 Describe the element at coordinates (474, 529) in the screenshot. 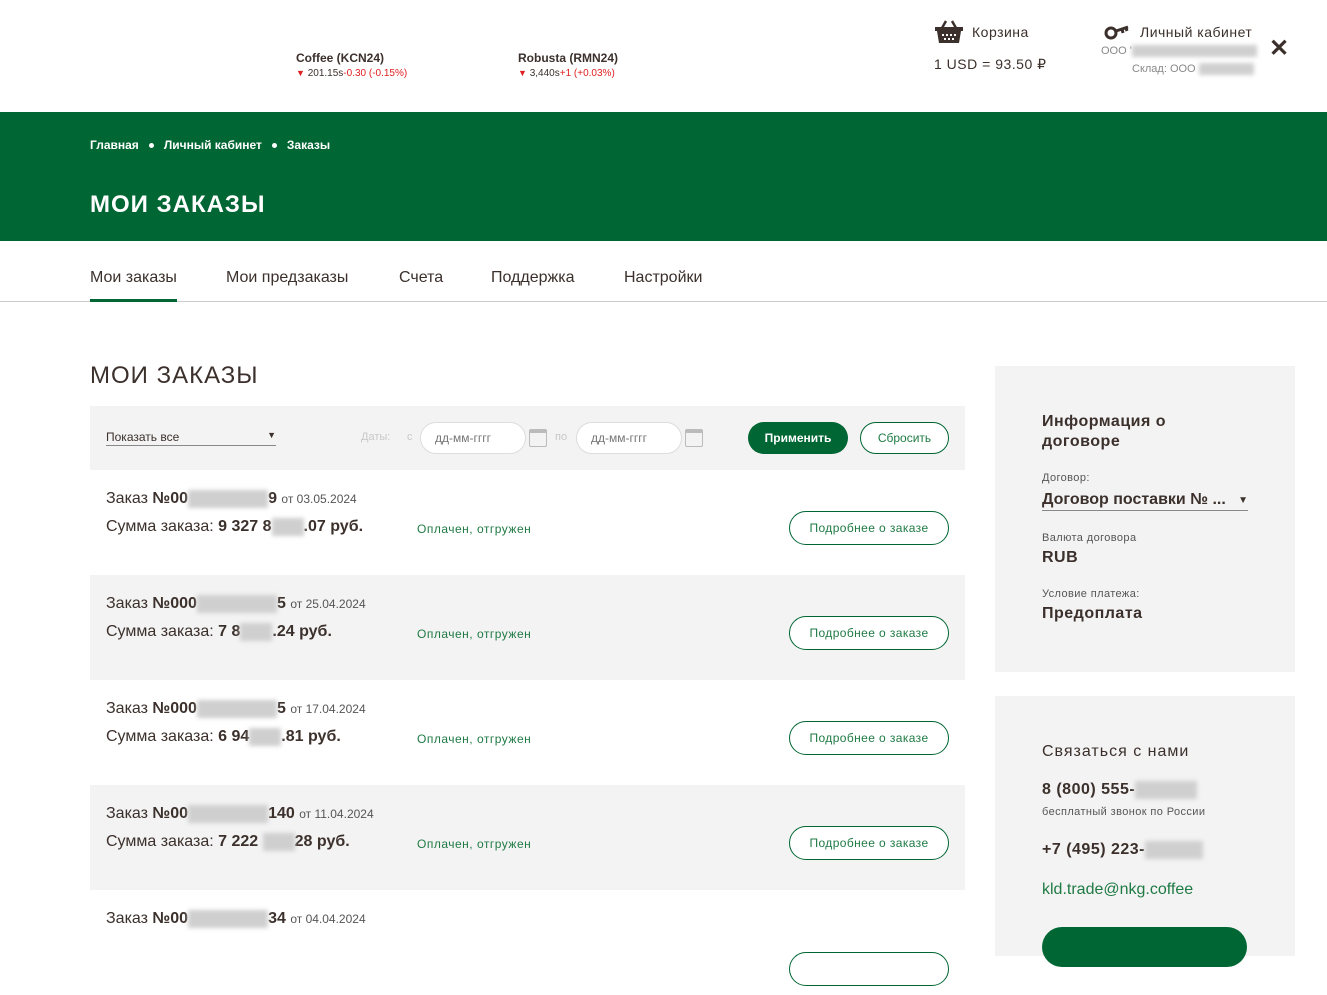

I see `order-status: Оплачен, отгружен` at that location.